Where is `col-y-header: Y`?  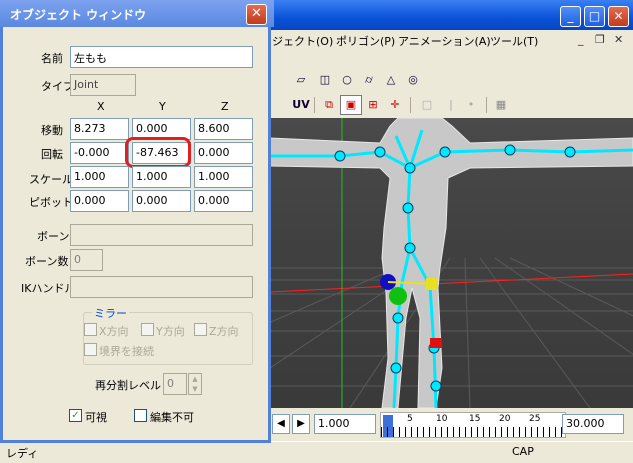 col-y-header: Y is located at coordinates (162, 106).